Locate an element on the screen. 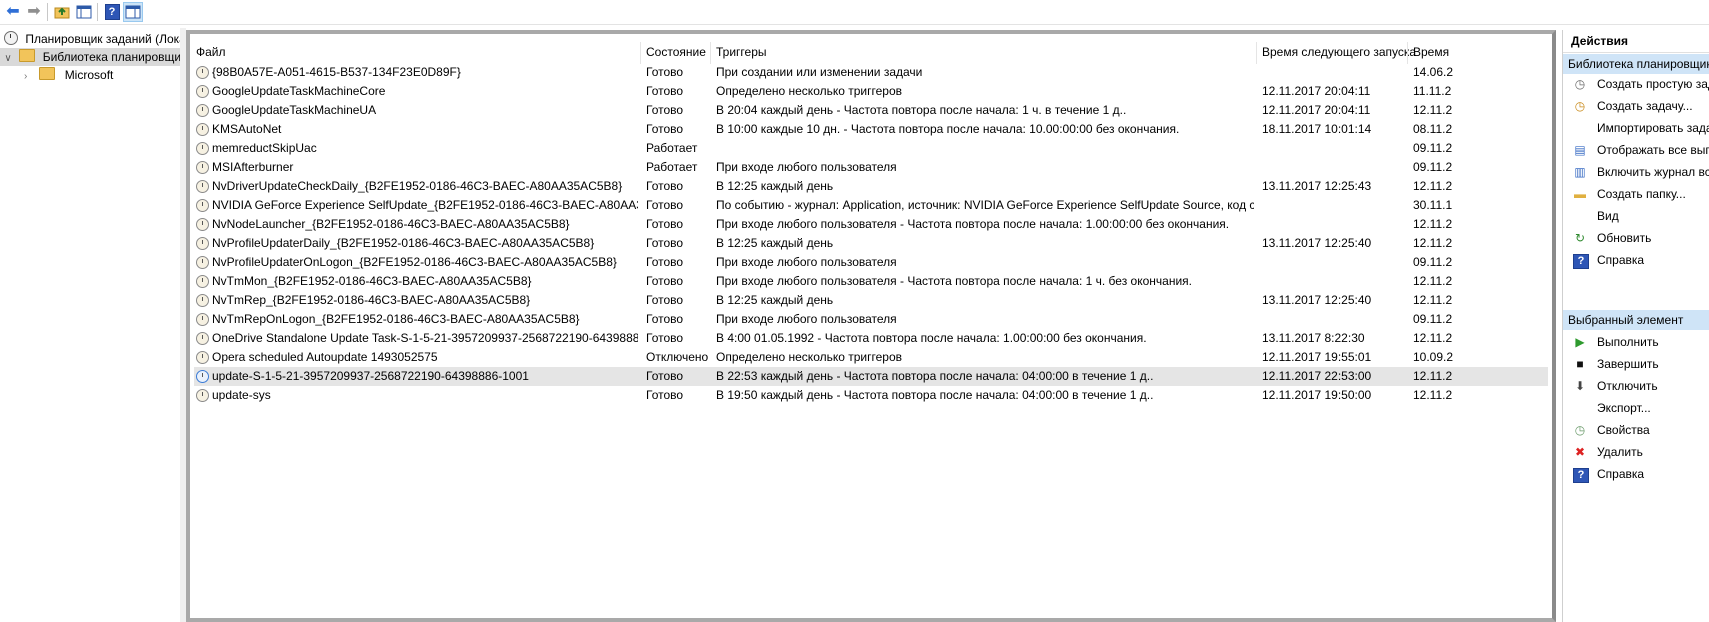  action-item: ⬇ Отключить is located at coordinates (1636, 386).